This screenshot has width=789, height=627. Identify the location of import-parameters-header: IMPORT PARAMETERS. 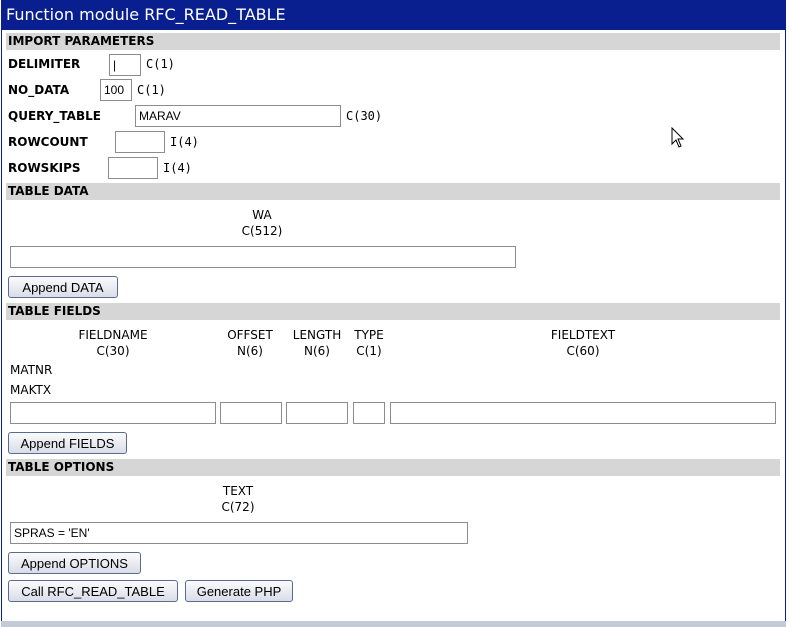
(393, 41).